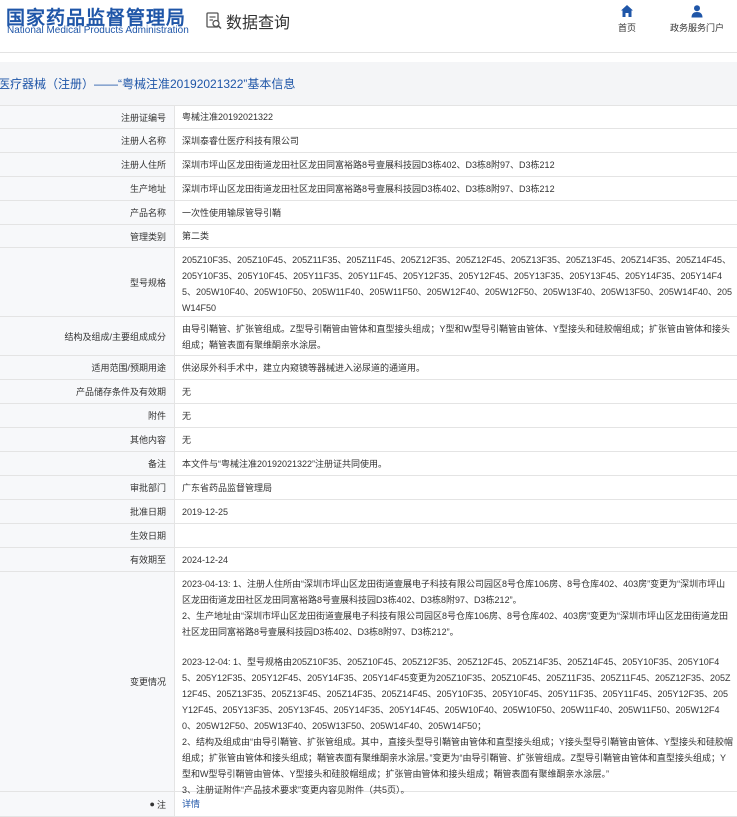 The image size is (737, 817). Describe the element at coordinates (87, 188) in the screenshot. I see `field-label: 生产地址` at that location.